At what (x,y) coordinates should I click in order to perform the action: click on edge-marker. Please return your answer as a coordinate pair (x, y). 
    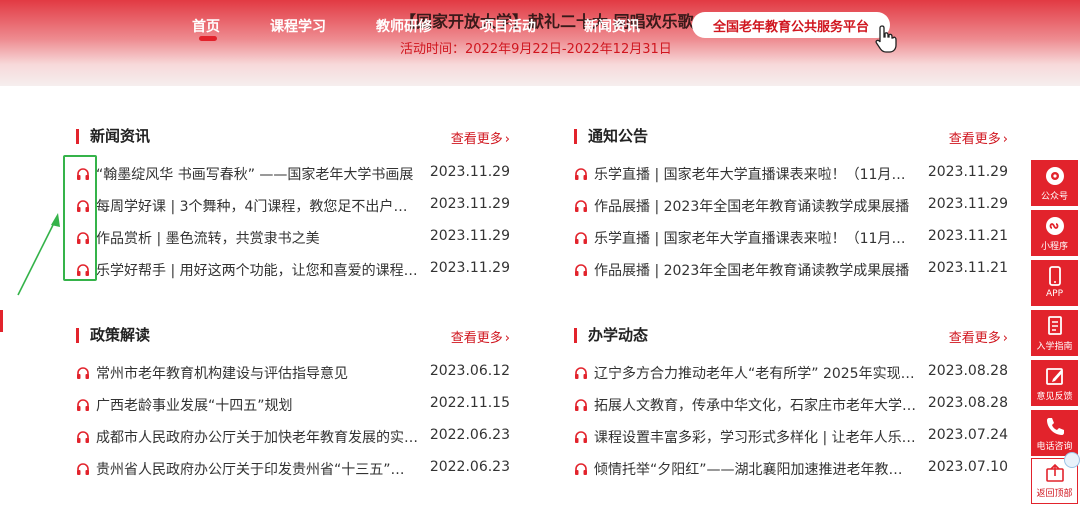
    Looking at the image, I should click on (1, 321).